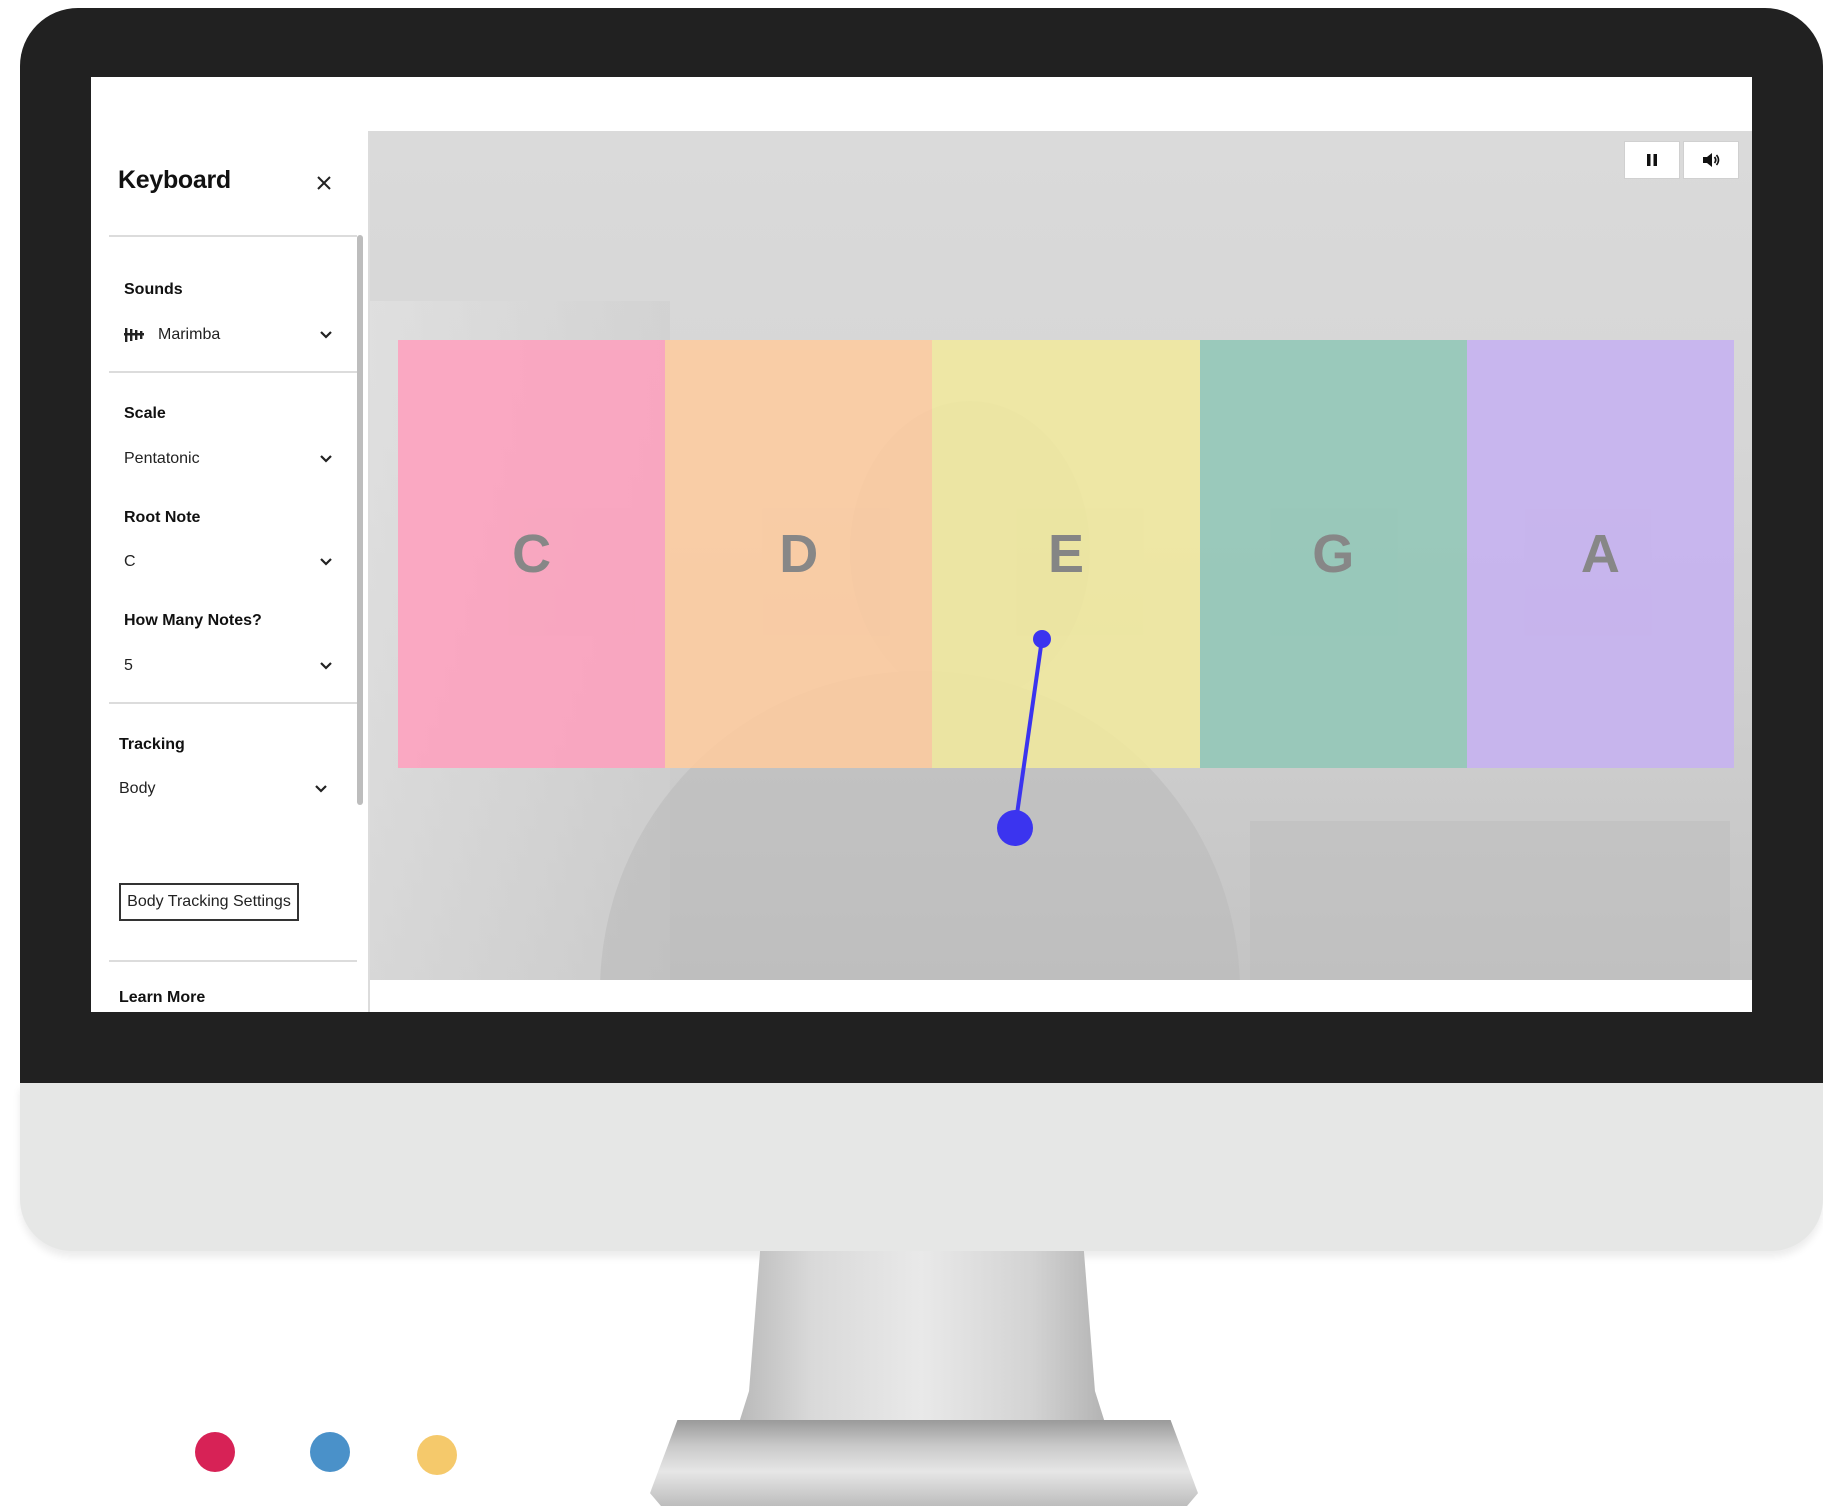 The height and width of the screenshot is (1506, 1823). What do you see at coordinates (174, 180) in the screenshot?
I see `sidebar-title: Keyboard` at bounding box center [174, 180].